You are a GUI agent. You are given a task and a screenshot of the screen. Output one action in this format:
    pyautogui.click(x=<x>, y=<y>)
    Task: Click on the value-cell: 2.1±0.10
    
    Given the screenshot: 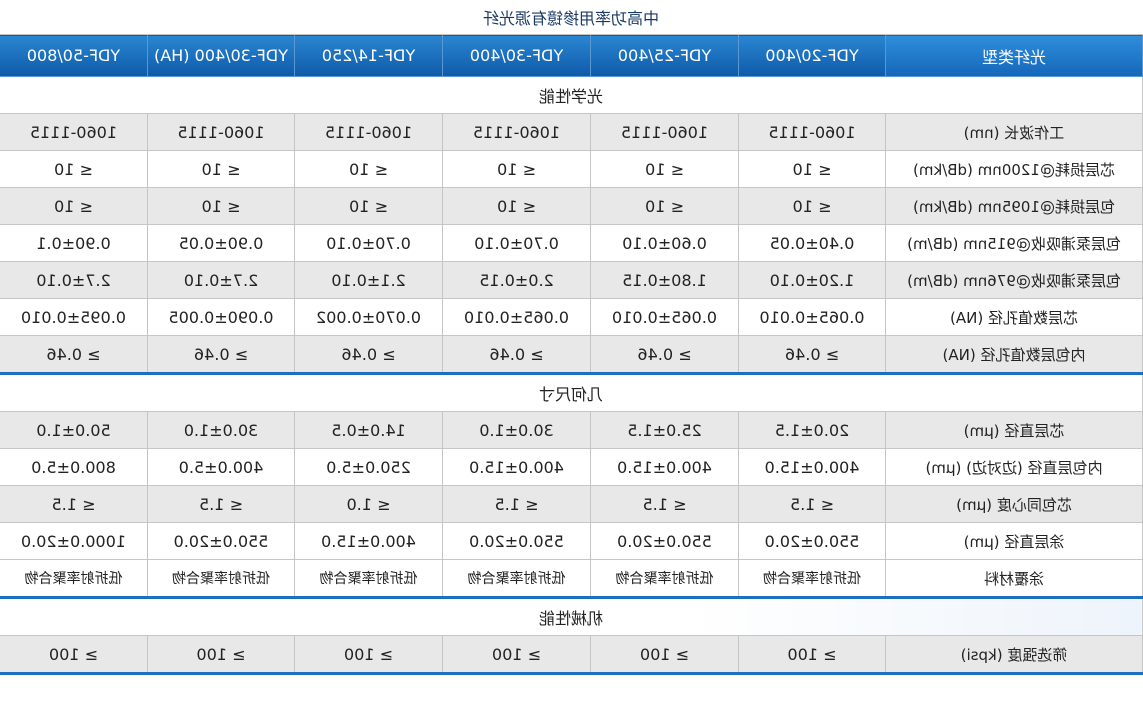 What is the action you would take?
    pyautogui.click(x=368, y=280)
    